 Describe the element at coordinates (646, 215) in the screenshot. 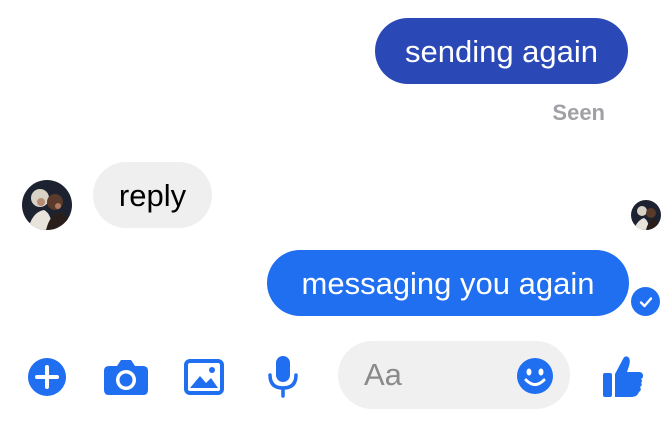

I see `read-receipt-avatar` at that location.